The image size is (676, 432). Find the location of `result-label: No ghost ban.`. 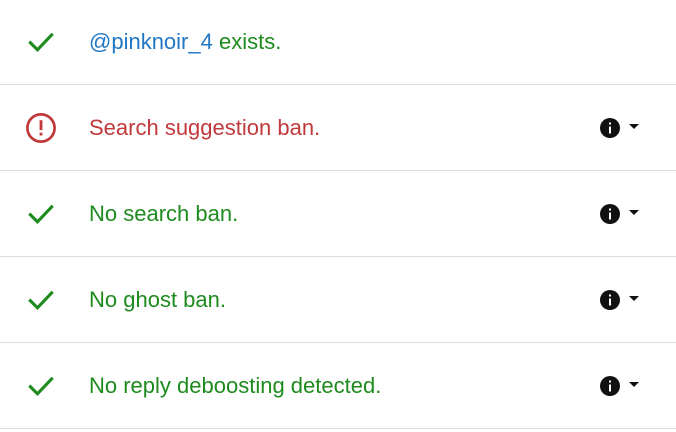

result-label: No ghost ban. is located at coordinates (157, 299).